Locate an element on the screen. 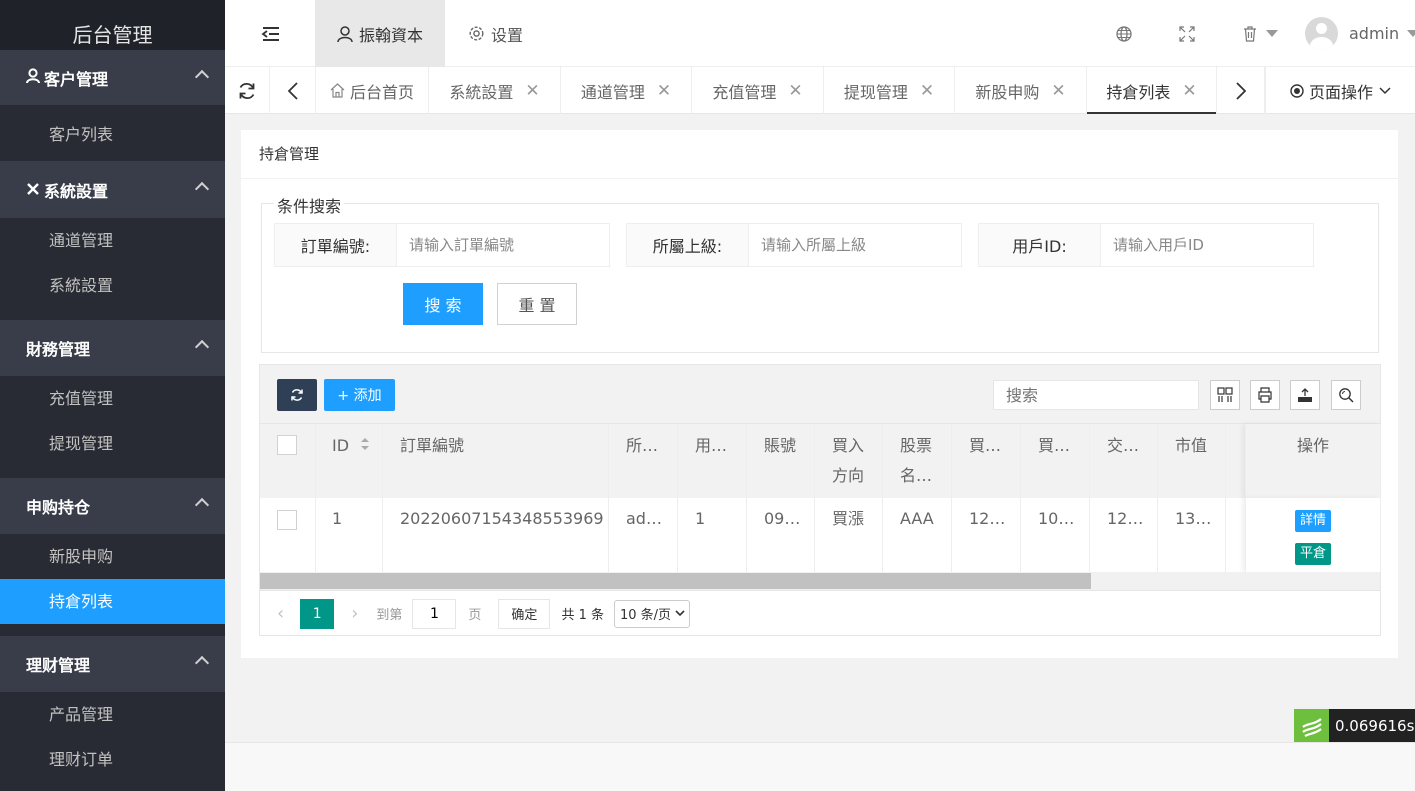 The image size is (1415, 791). add-button: + 添加 is located at coordinates (359, 395).